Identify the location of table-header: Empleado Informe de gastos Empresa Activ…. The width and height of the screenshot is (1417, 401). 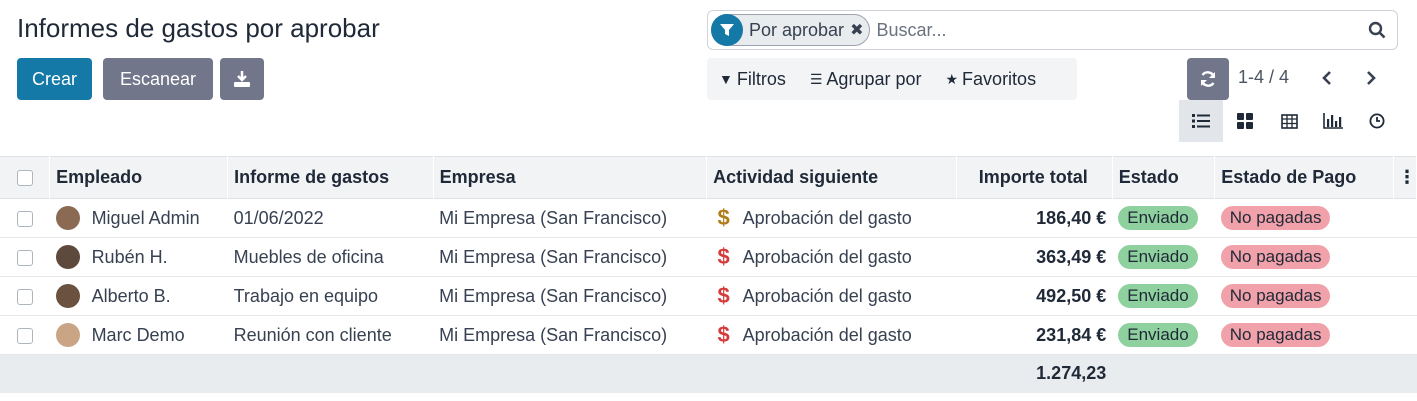
(708, 177).